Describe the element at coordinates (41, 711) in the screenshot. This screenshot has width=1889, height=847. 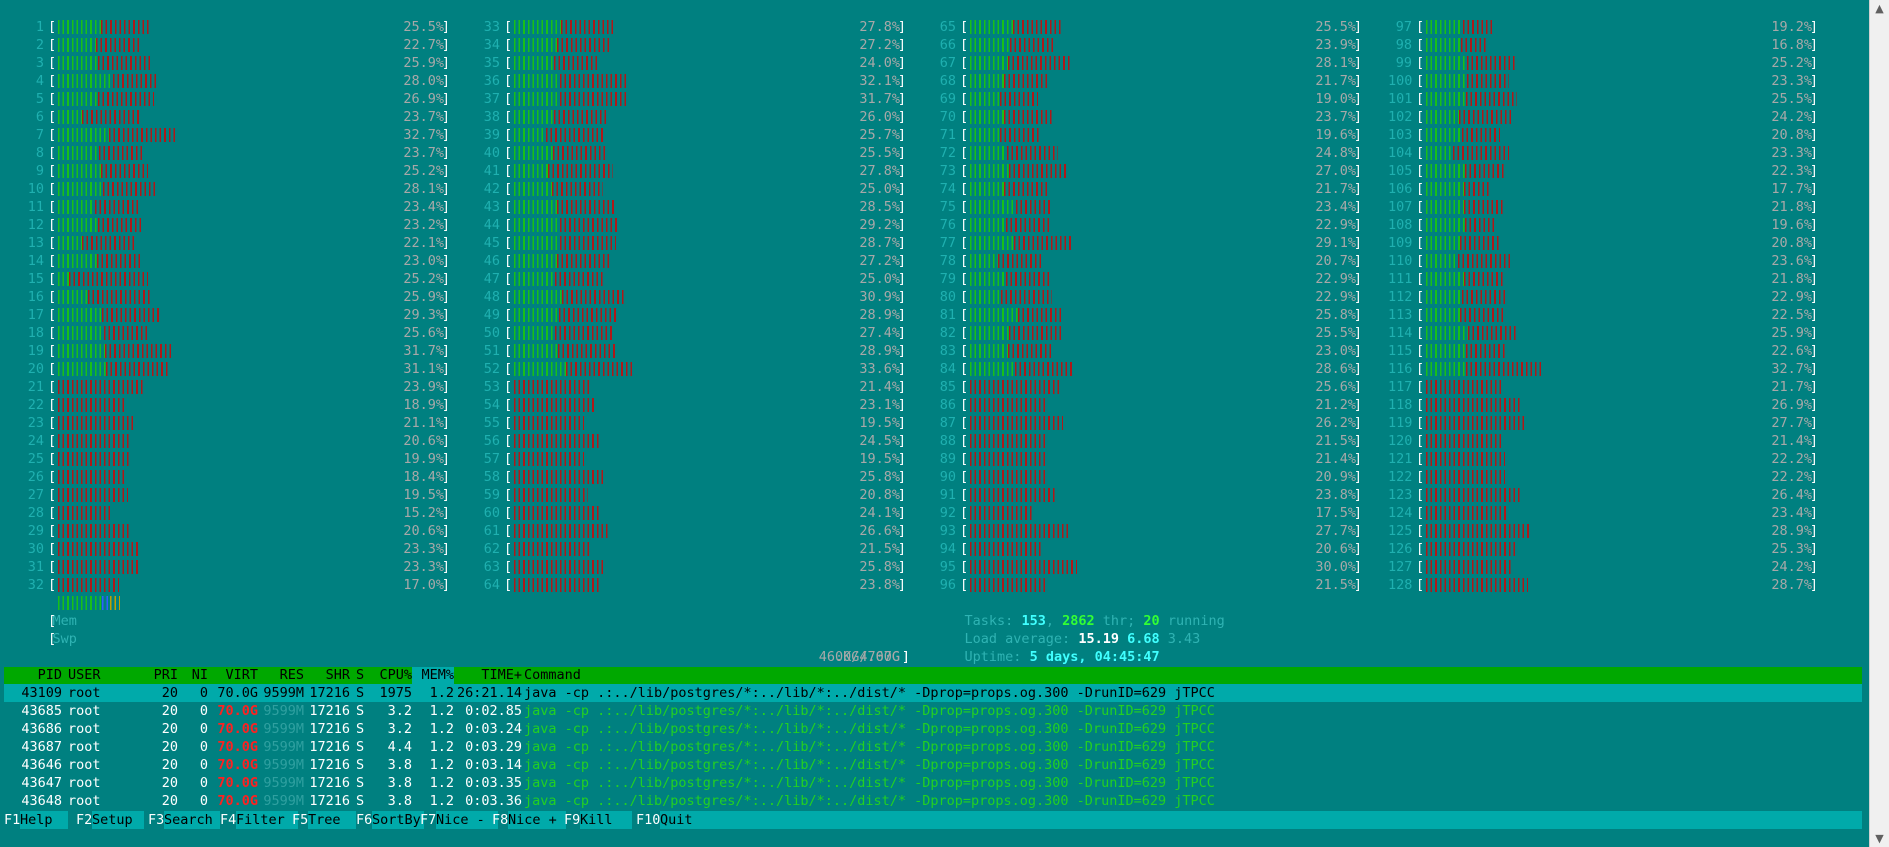
I see `pid: 43685` at that location.